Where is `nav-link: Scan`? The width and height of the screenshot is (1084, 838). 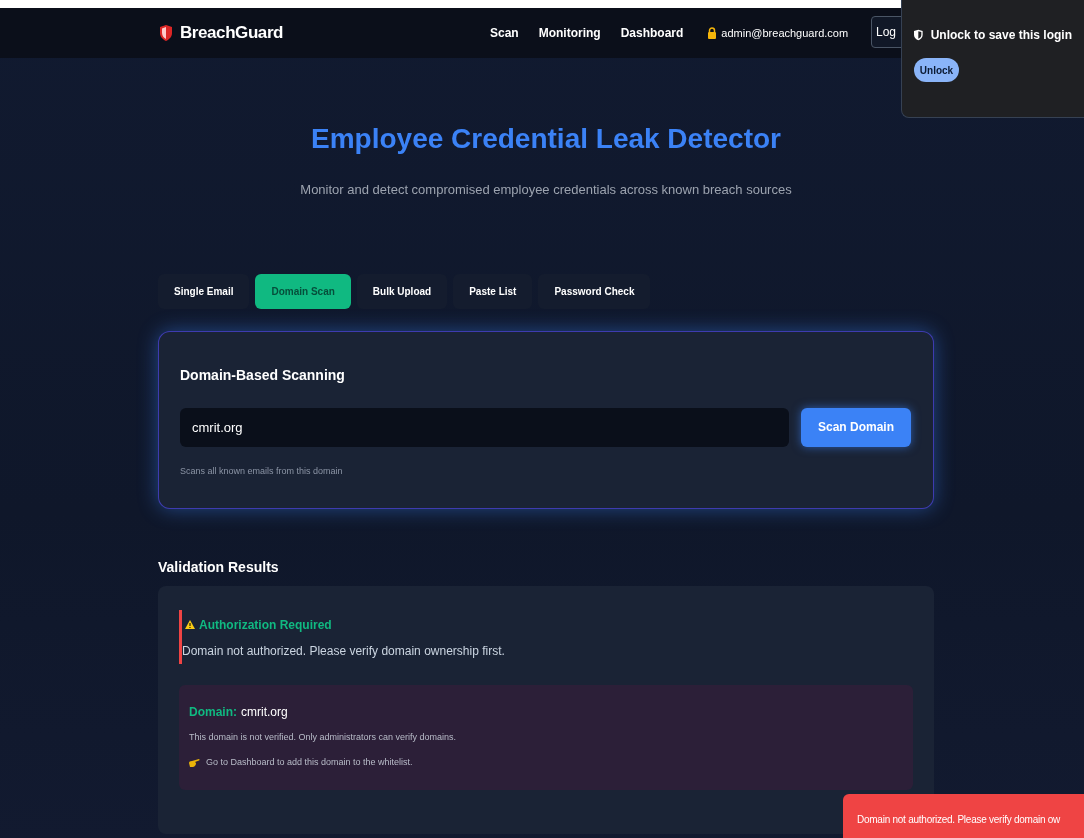 nav-link: Scan is located at coordinates (504, 33).